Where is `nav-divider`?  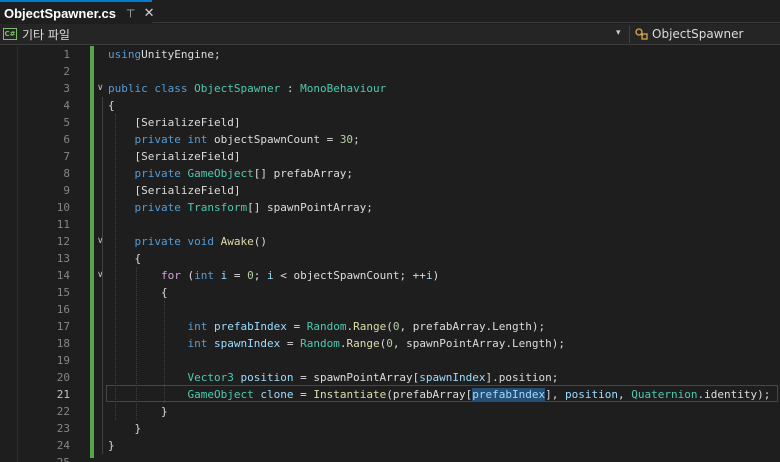
nav-divider is located at coordinates (629, 34).